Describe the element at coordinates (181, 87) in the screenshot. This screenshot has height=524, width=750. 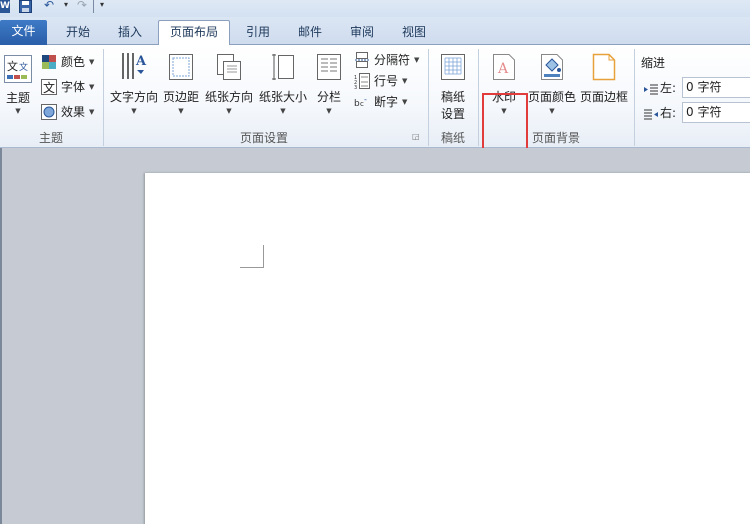
I see `margins-button: 页边距 ▼` at that location.